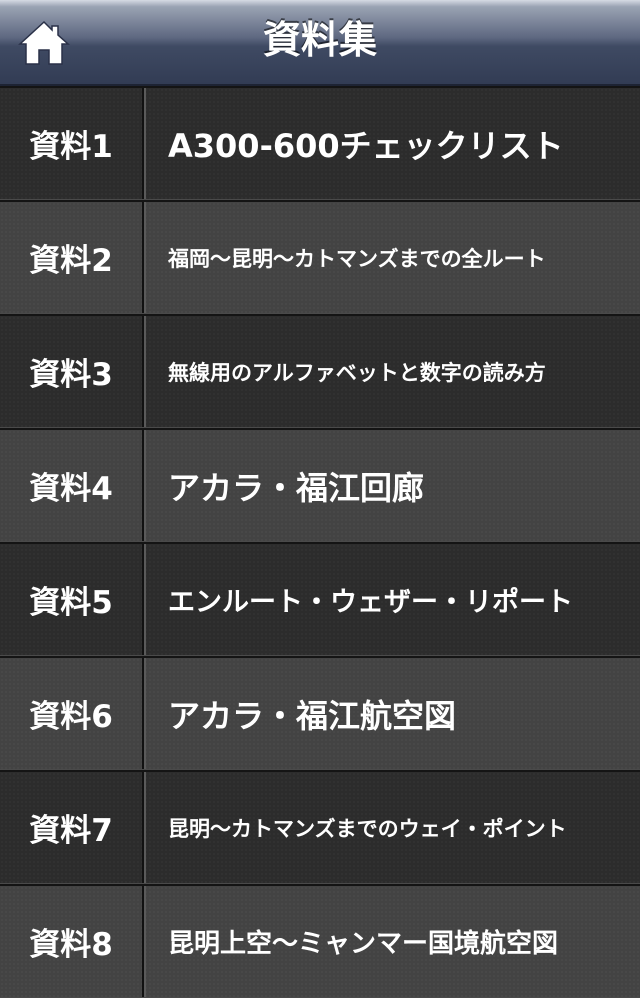  I want to click on list-item: 資料7 昆明〜カトマンズまでのウェイ・ポイント, so click(320, 827).